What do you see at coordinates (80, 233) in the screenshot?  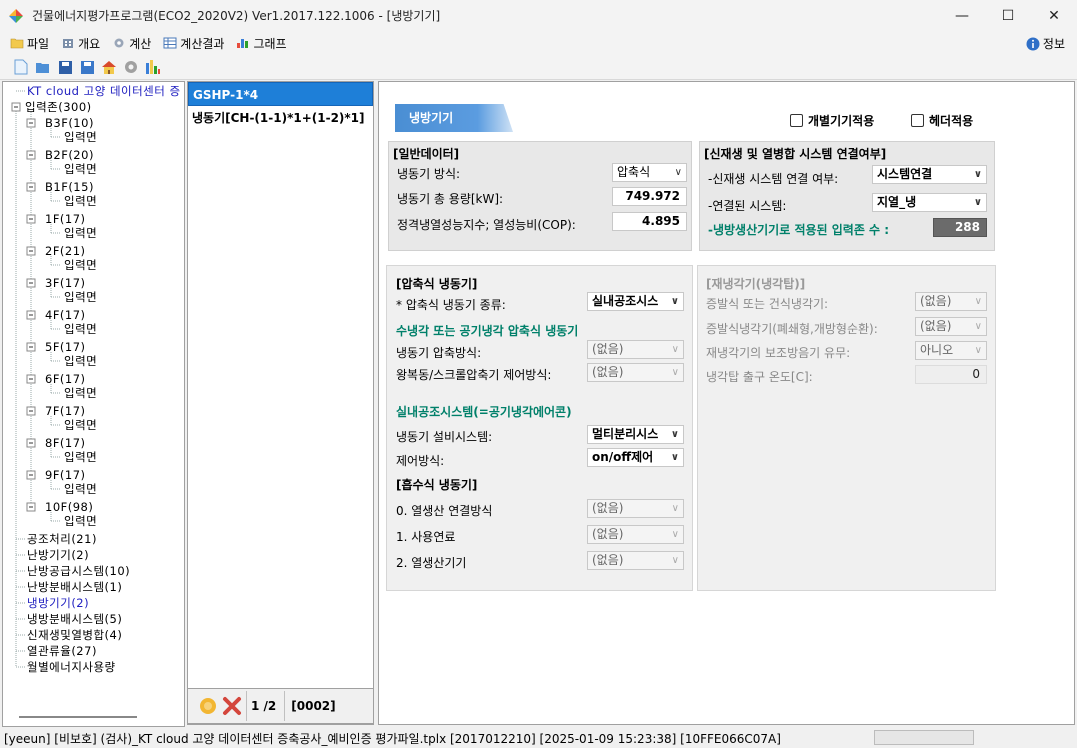 I see `tree-surface-1f: 입력면` at bounding box center [80, 233].